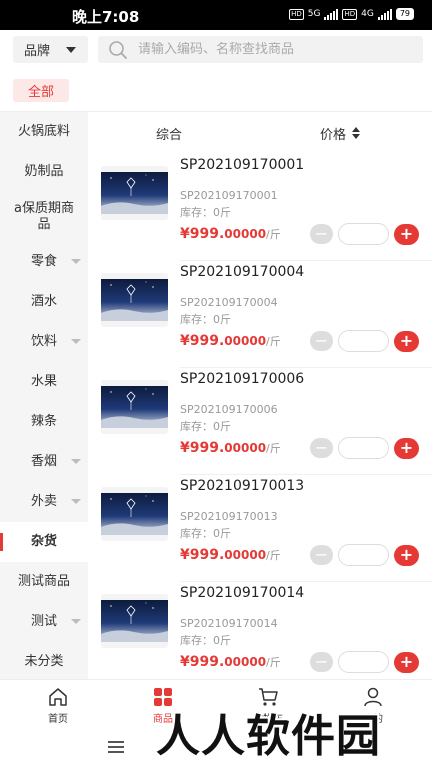  What do you see at coordinates (50, 49) in the screenshot?
I see `brand-dropdown: 品牌` at bounding box center [50, 49].